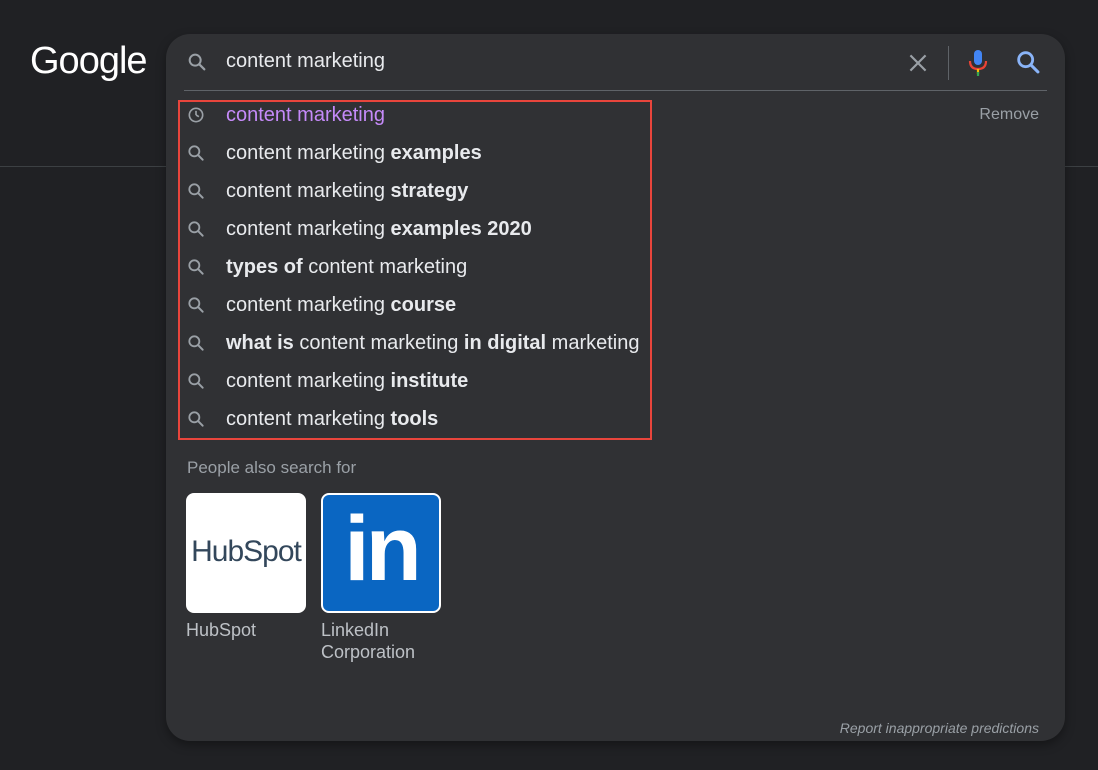 The width and height of the screenshot is (1098, 770). I want to click on mic-icon, so click(978, 63).